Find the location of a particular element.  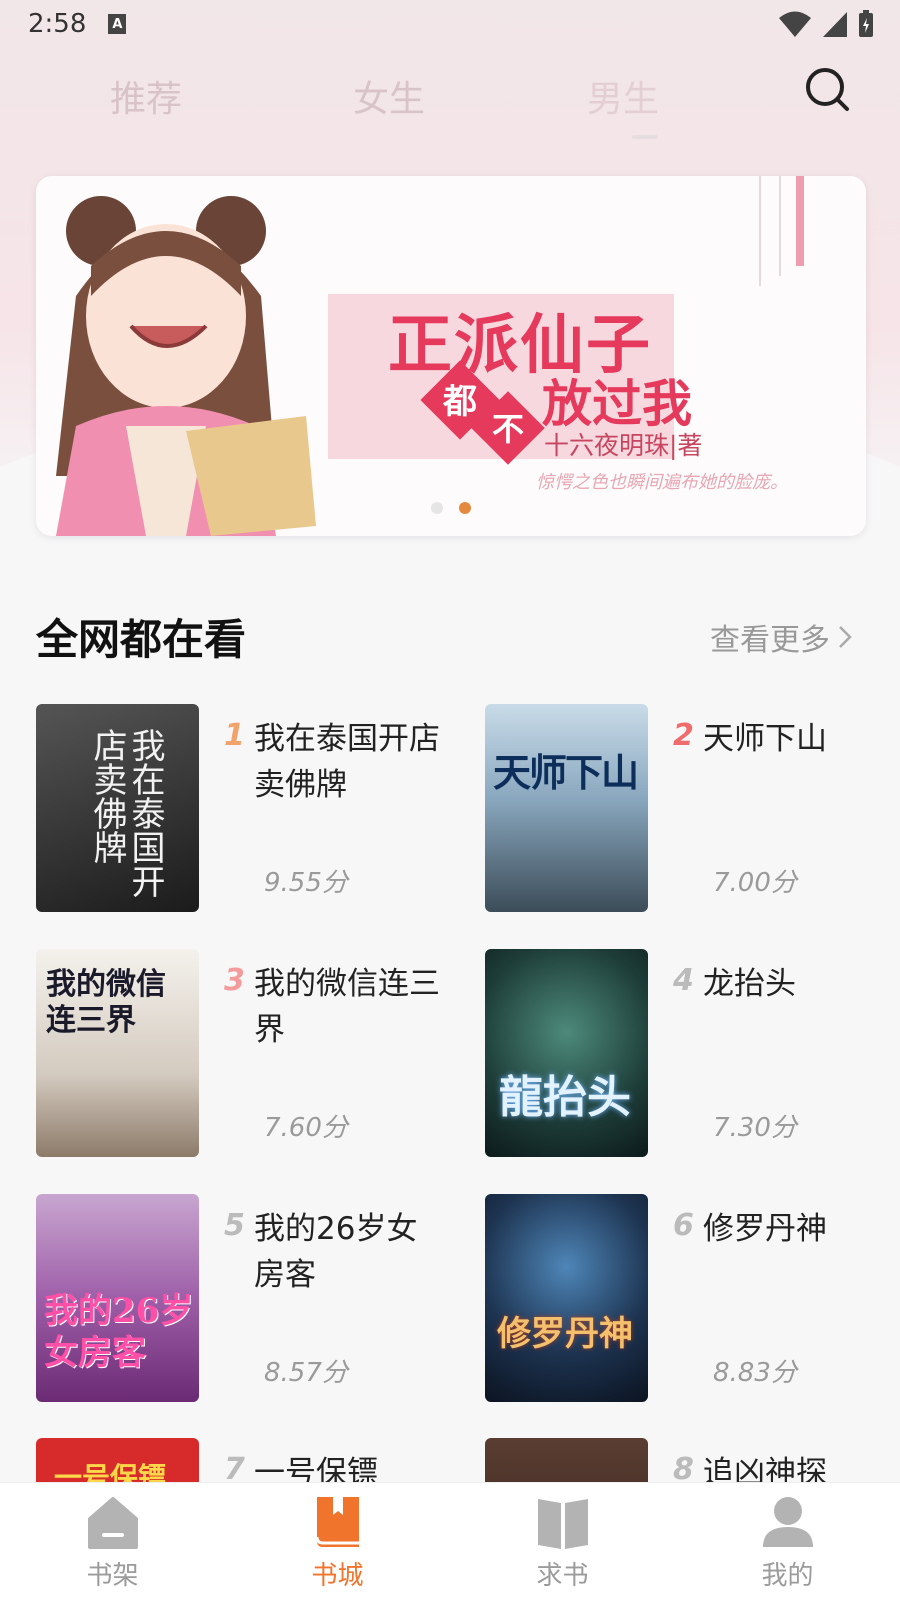

book-title: 我的26岁女房客 is located at coordinates (336, 1252).